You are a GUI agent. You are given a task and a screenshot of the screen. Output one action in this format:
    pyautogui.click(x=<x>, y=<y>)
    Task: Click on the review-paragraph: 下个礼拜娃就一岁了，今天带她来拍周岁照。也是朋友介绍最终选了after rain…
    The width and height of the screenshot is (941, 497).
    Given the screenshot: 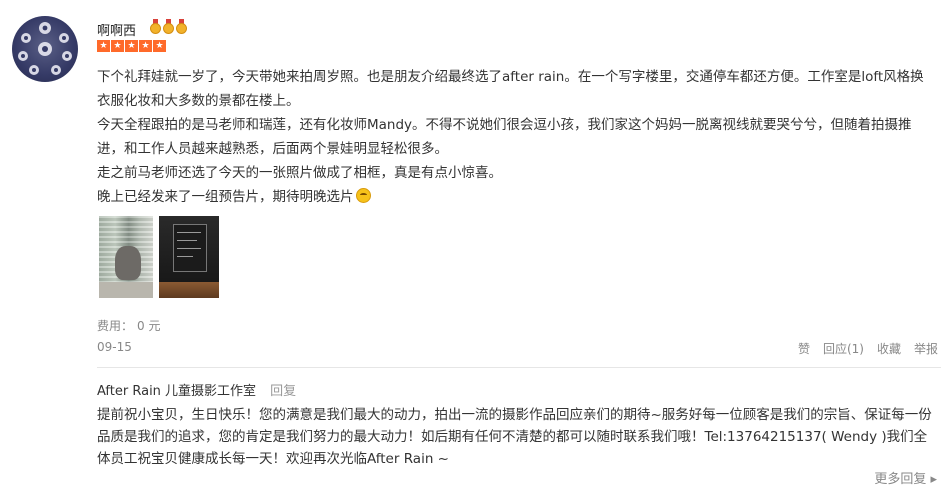 What is the action you would take?
    pyautogui.click(x=510, y=89)
    